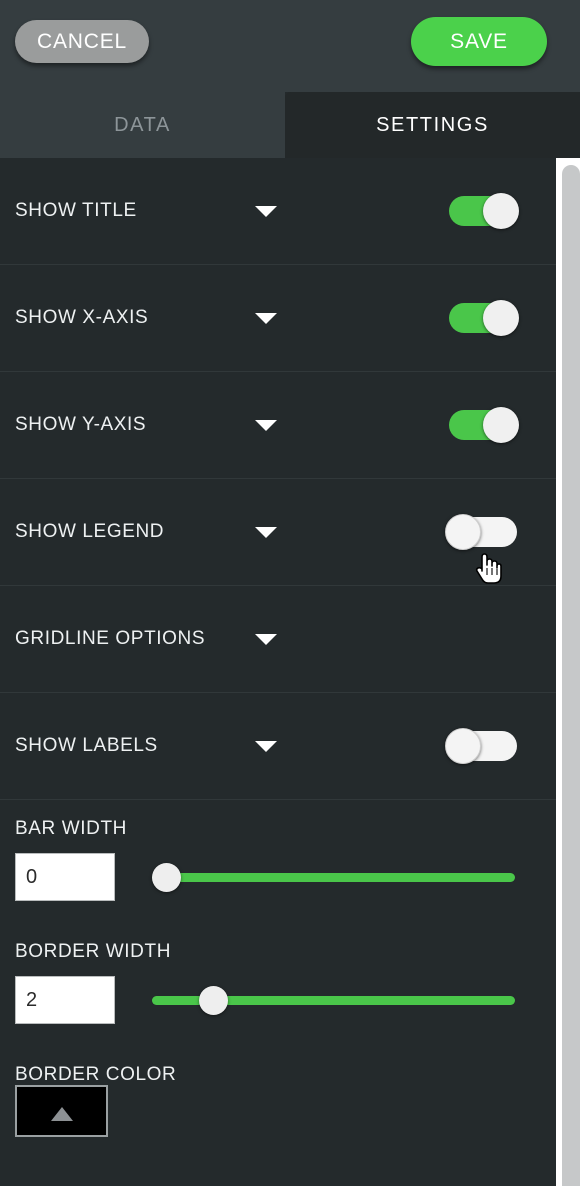 The height and width of the screenshot is (1186, 580). I want to click on tab-settings: SETTINGS, so click(432, 125).